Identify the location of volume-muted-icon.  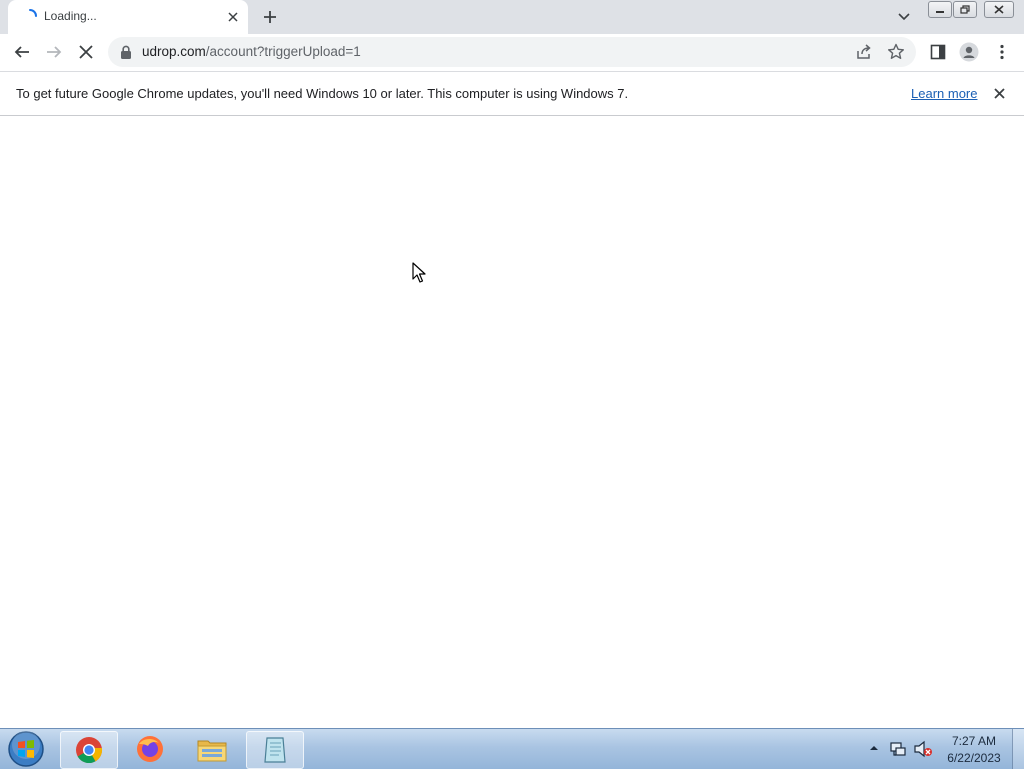
(923, 749).